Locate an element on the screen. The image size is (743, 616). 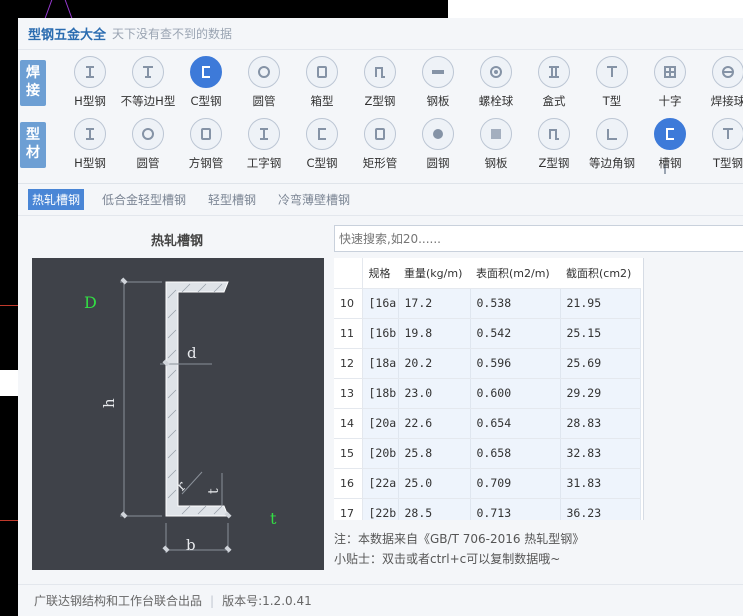
table-row: 13 [18b 23.0 0.600 29.29 is located at coordinates (487, 393).